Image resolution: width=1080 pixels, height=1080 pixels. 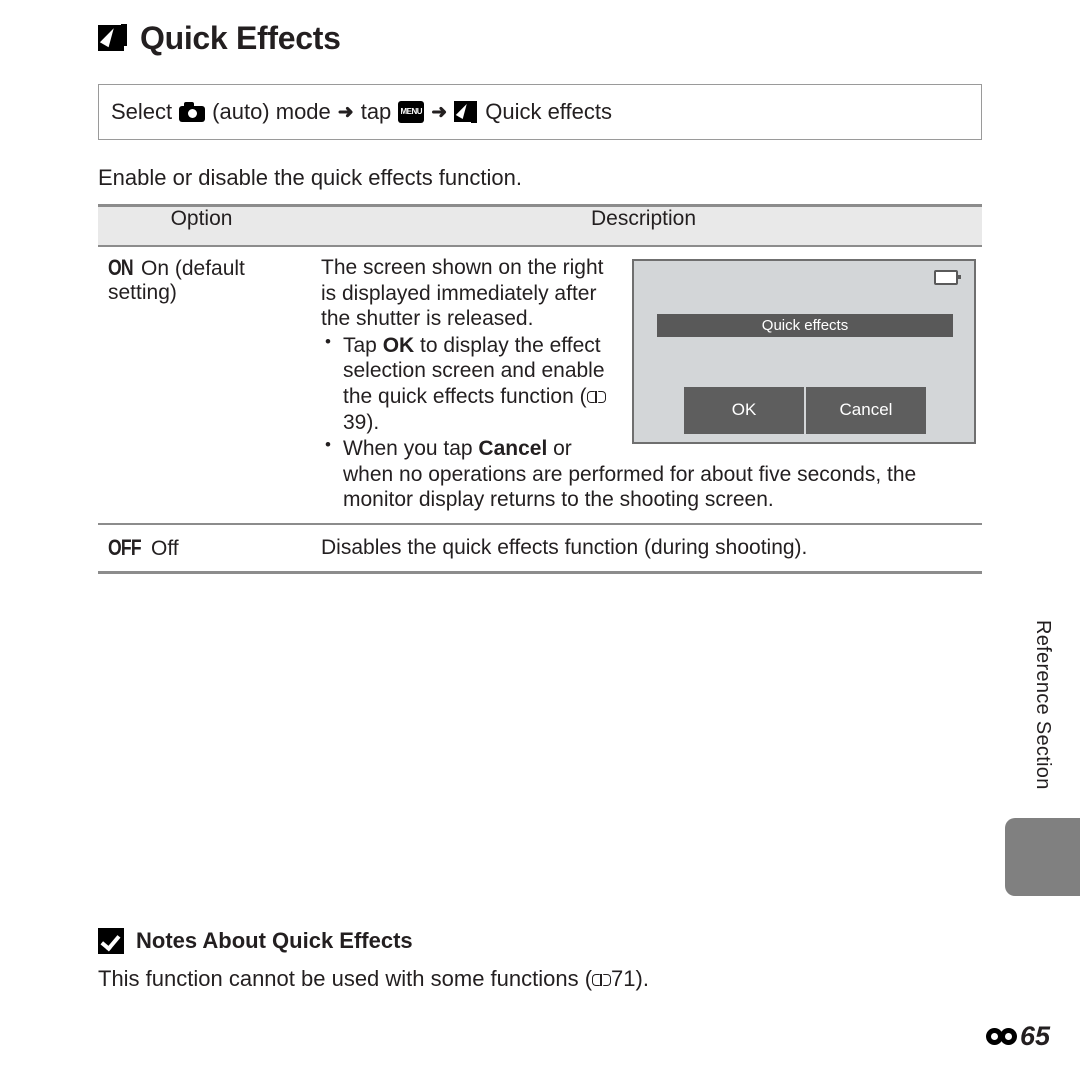 What do you see at coordinates (192, 112) in the screenshot?
I see `camera-auto-mode-icon` at bounding box center [192, 112].